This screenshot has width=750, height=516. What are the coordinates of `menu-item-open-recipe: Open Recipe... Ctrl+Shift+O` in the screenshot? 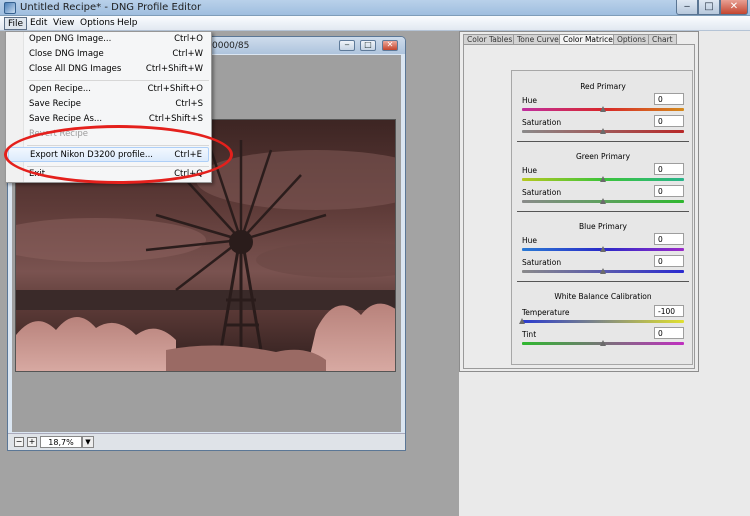 It's located at (108, 89).